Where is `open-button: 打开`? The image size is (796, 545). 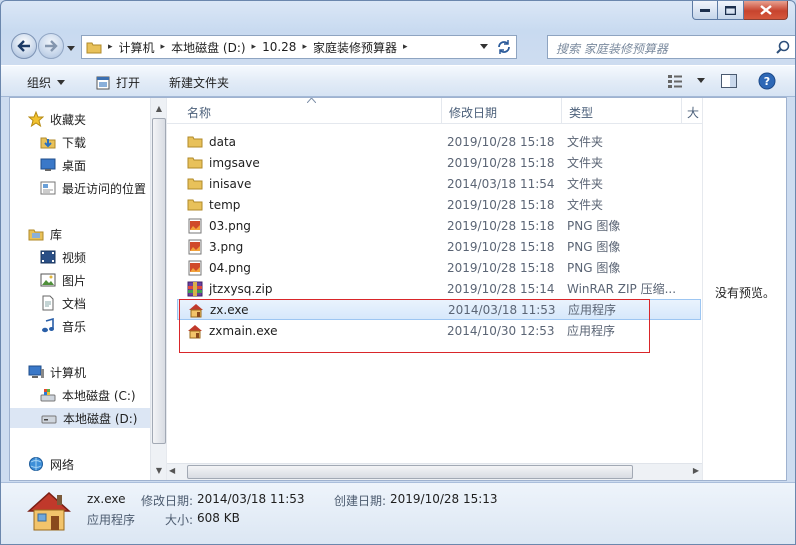 open-button: 打开 is located at coordinates (118, 82).